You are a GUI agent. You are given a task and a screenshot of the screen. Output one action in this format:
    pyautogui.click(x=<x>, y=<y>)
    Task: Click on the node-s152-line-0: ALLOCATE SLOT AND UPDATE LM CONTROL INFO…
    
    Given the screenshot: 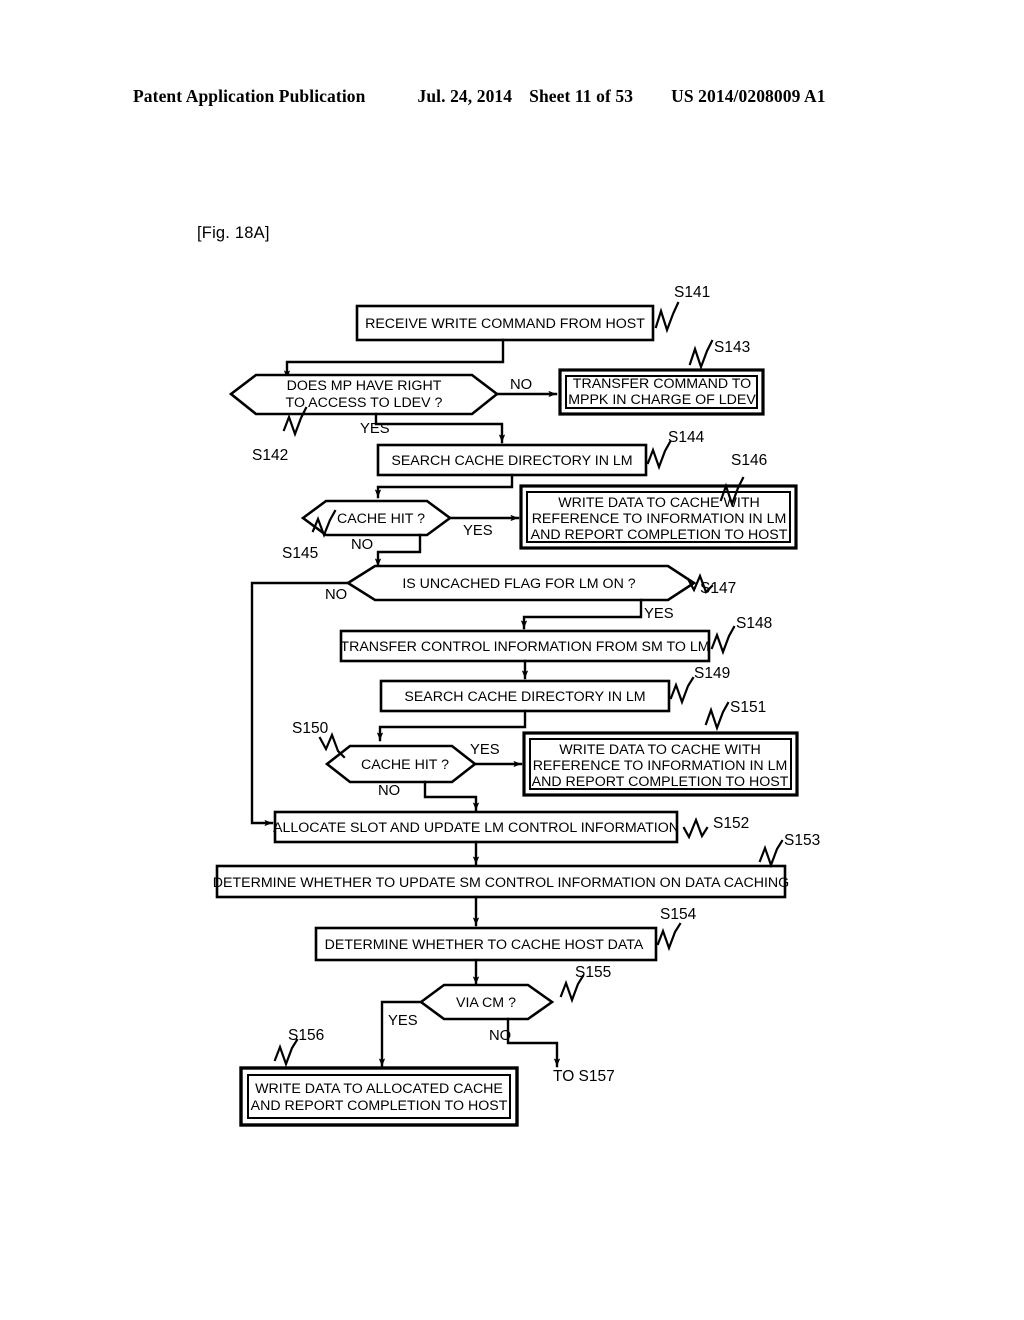 What is the action you would take?
    pyautogui.click(x=476, y=828)
    